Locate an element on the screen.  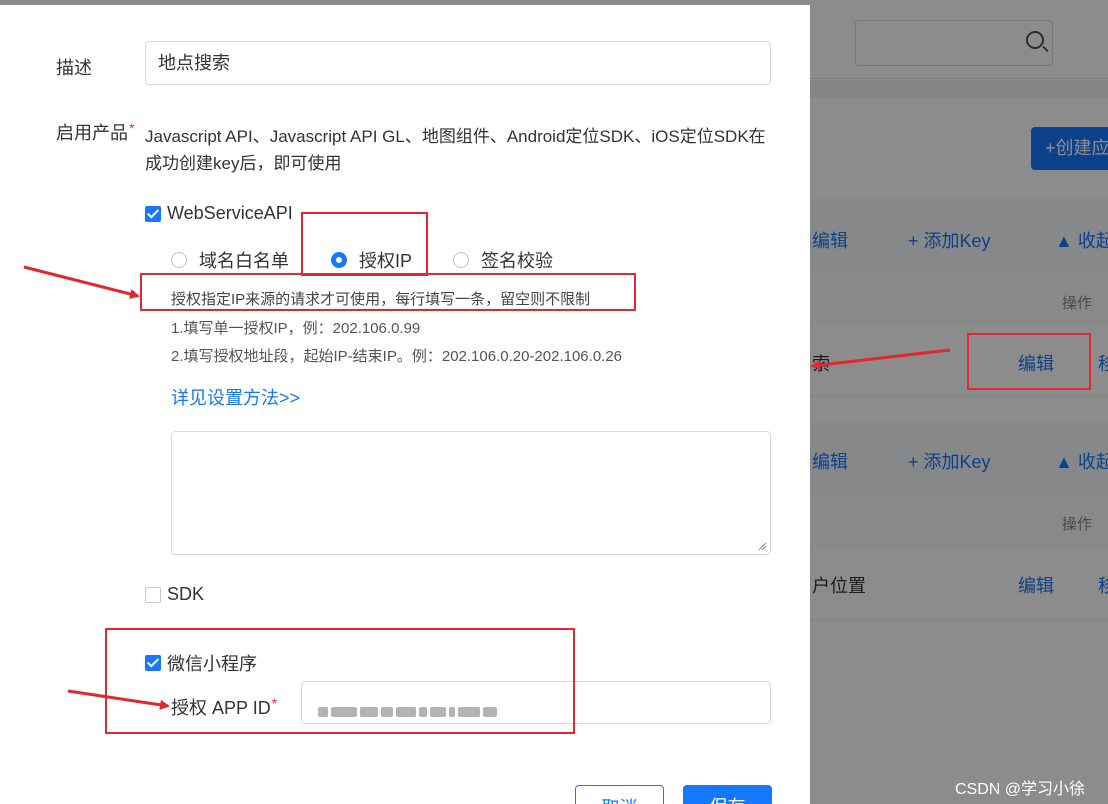
arrow-to-ip-hint is located at coordinates (81, 282).